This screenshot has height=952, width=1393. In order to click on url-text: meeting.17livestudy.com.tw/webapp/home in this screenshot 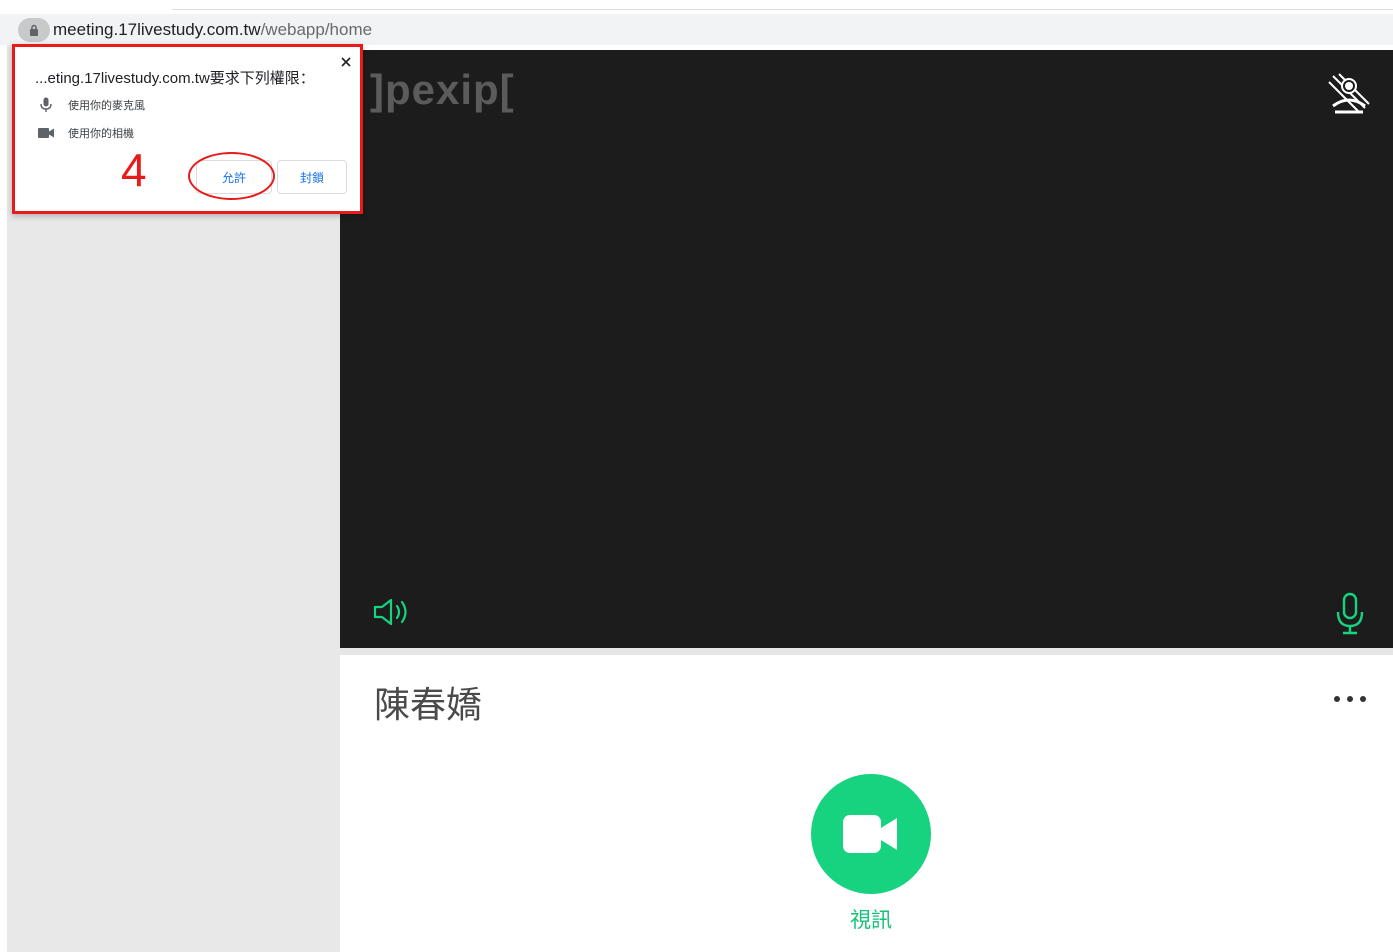, I will do `click(212, 30)`.